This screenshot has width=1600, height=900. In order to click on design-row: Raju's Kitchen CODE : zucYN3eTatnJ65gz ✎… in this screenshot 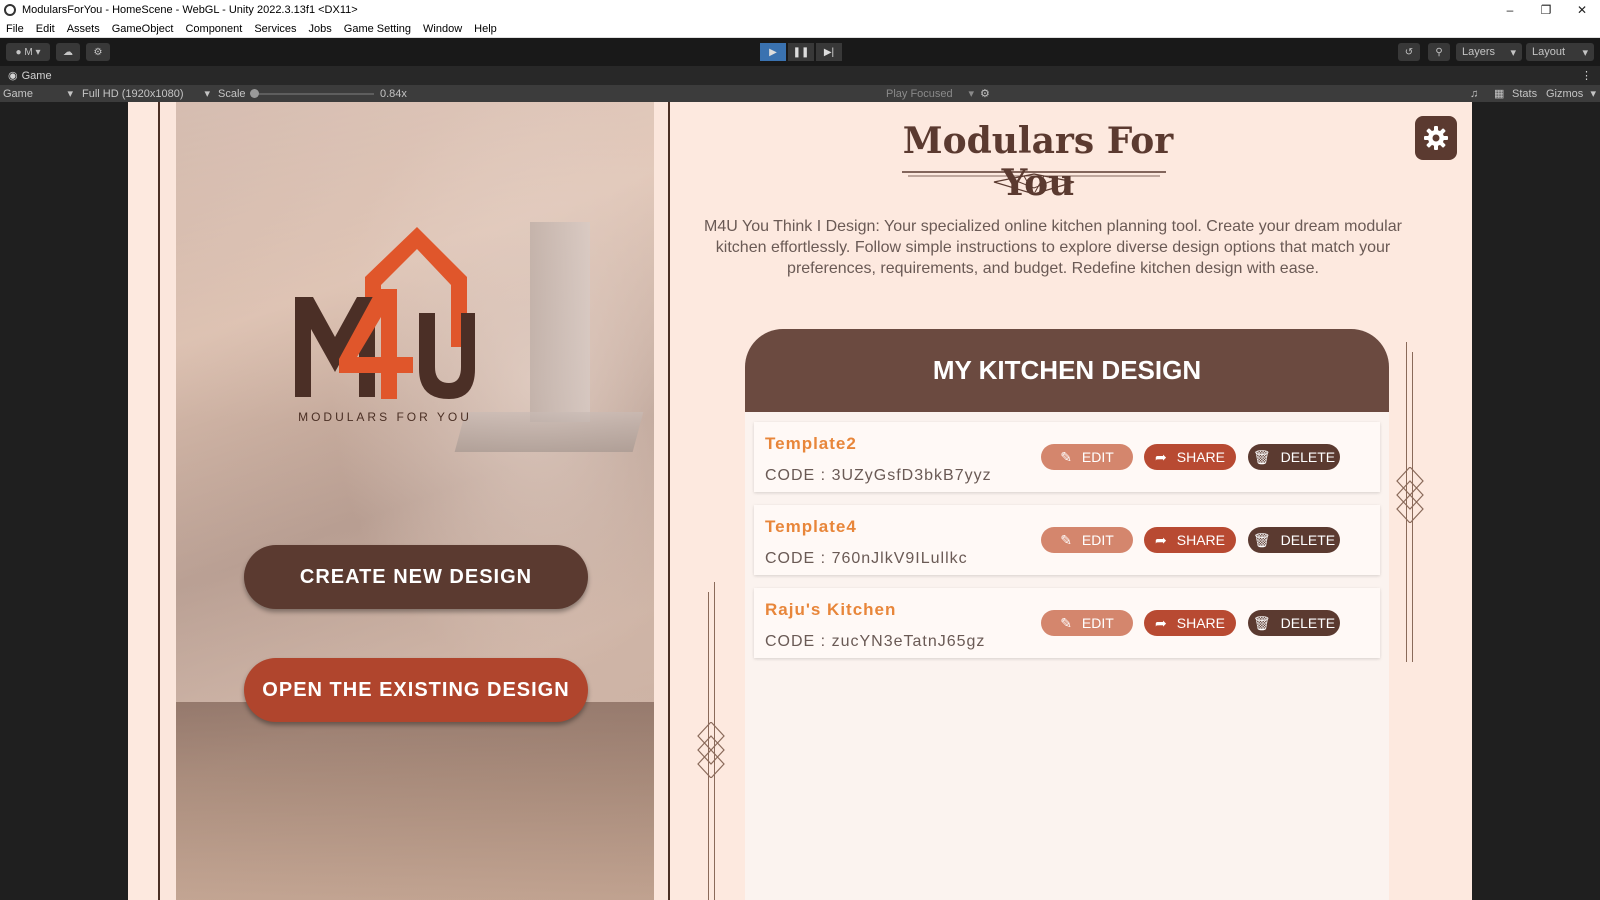, I will do `click(1067, 623)`.